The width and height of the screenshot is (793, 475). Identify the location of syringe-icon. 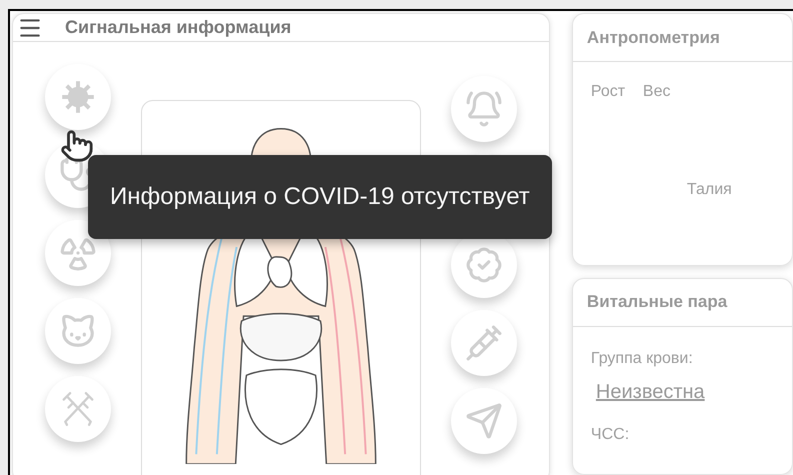
(483, 343).